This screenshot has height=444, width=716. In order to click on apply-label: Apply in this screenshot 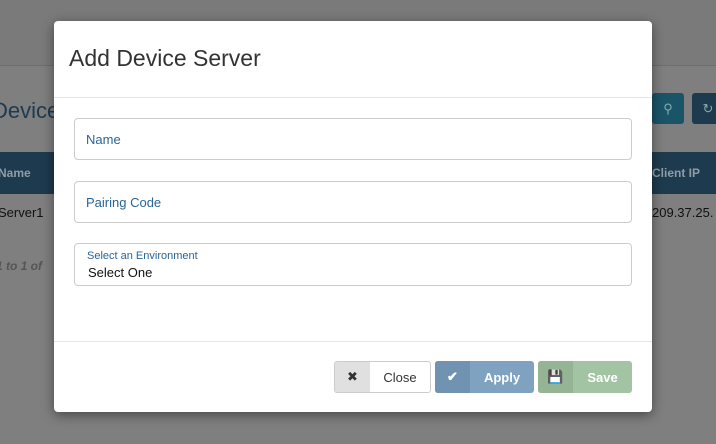, I will do `click(502, 377)`.